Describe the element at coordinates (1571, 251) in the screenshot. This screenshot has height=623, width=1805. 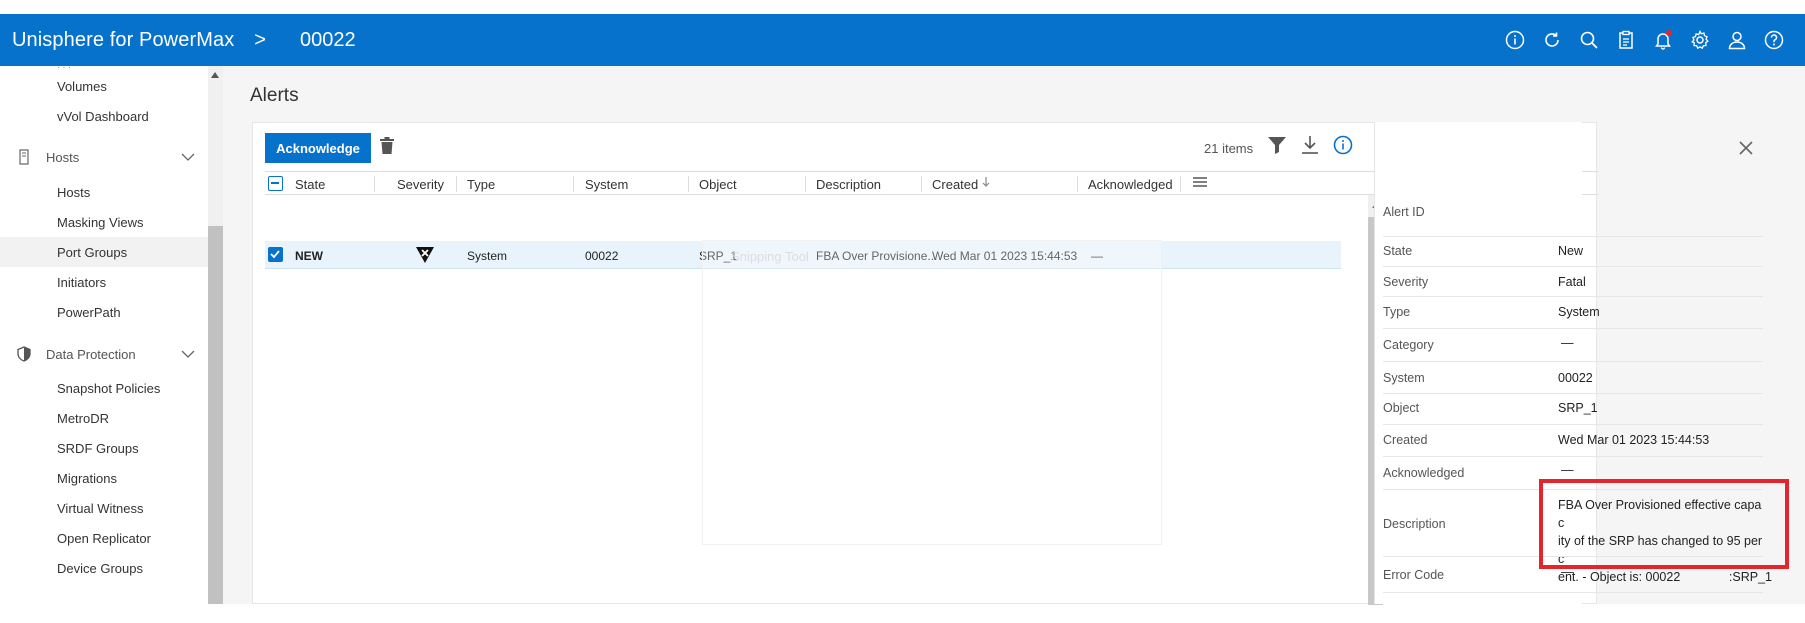
I see `detail-value-state: New` at that location.